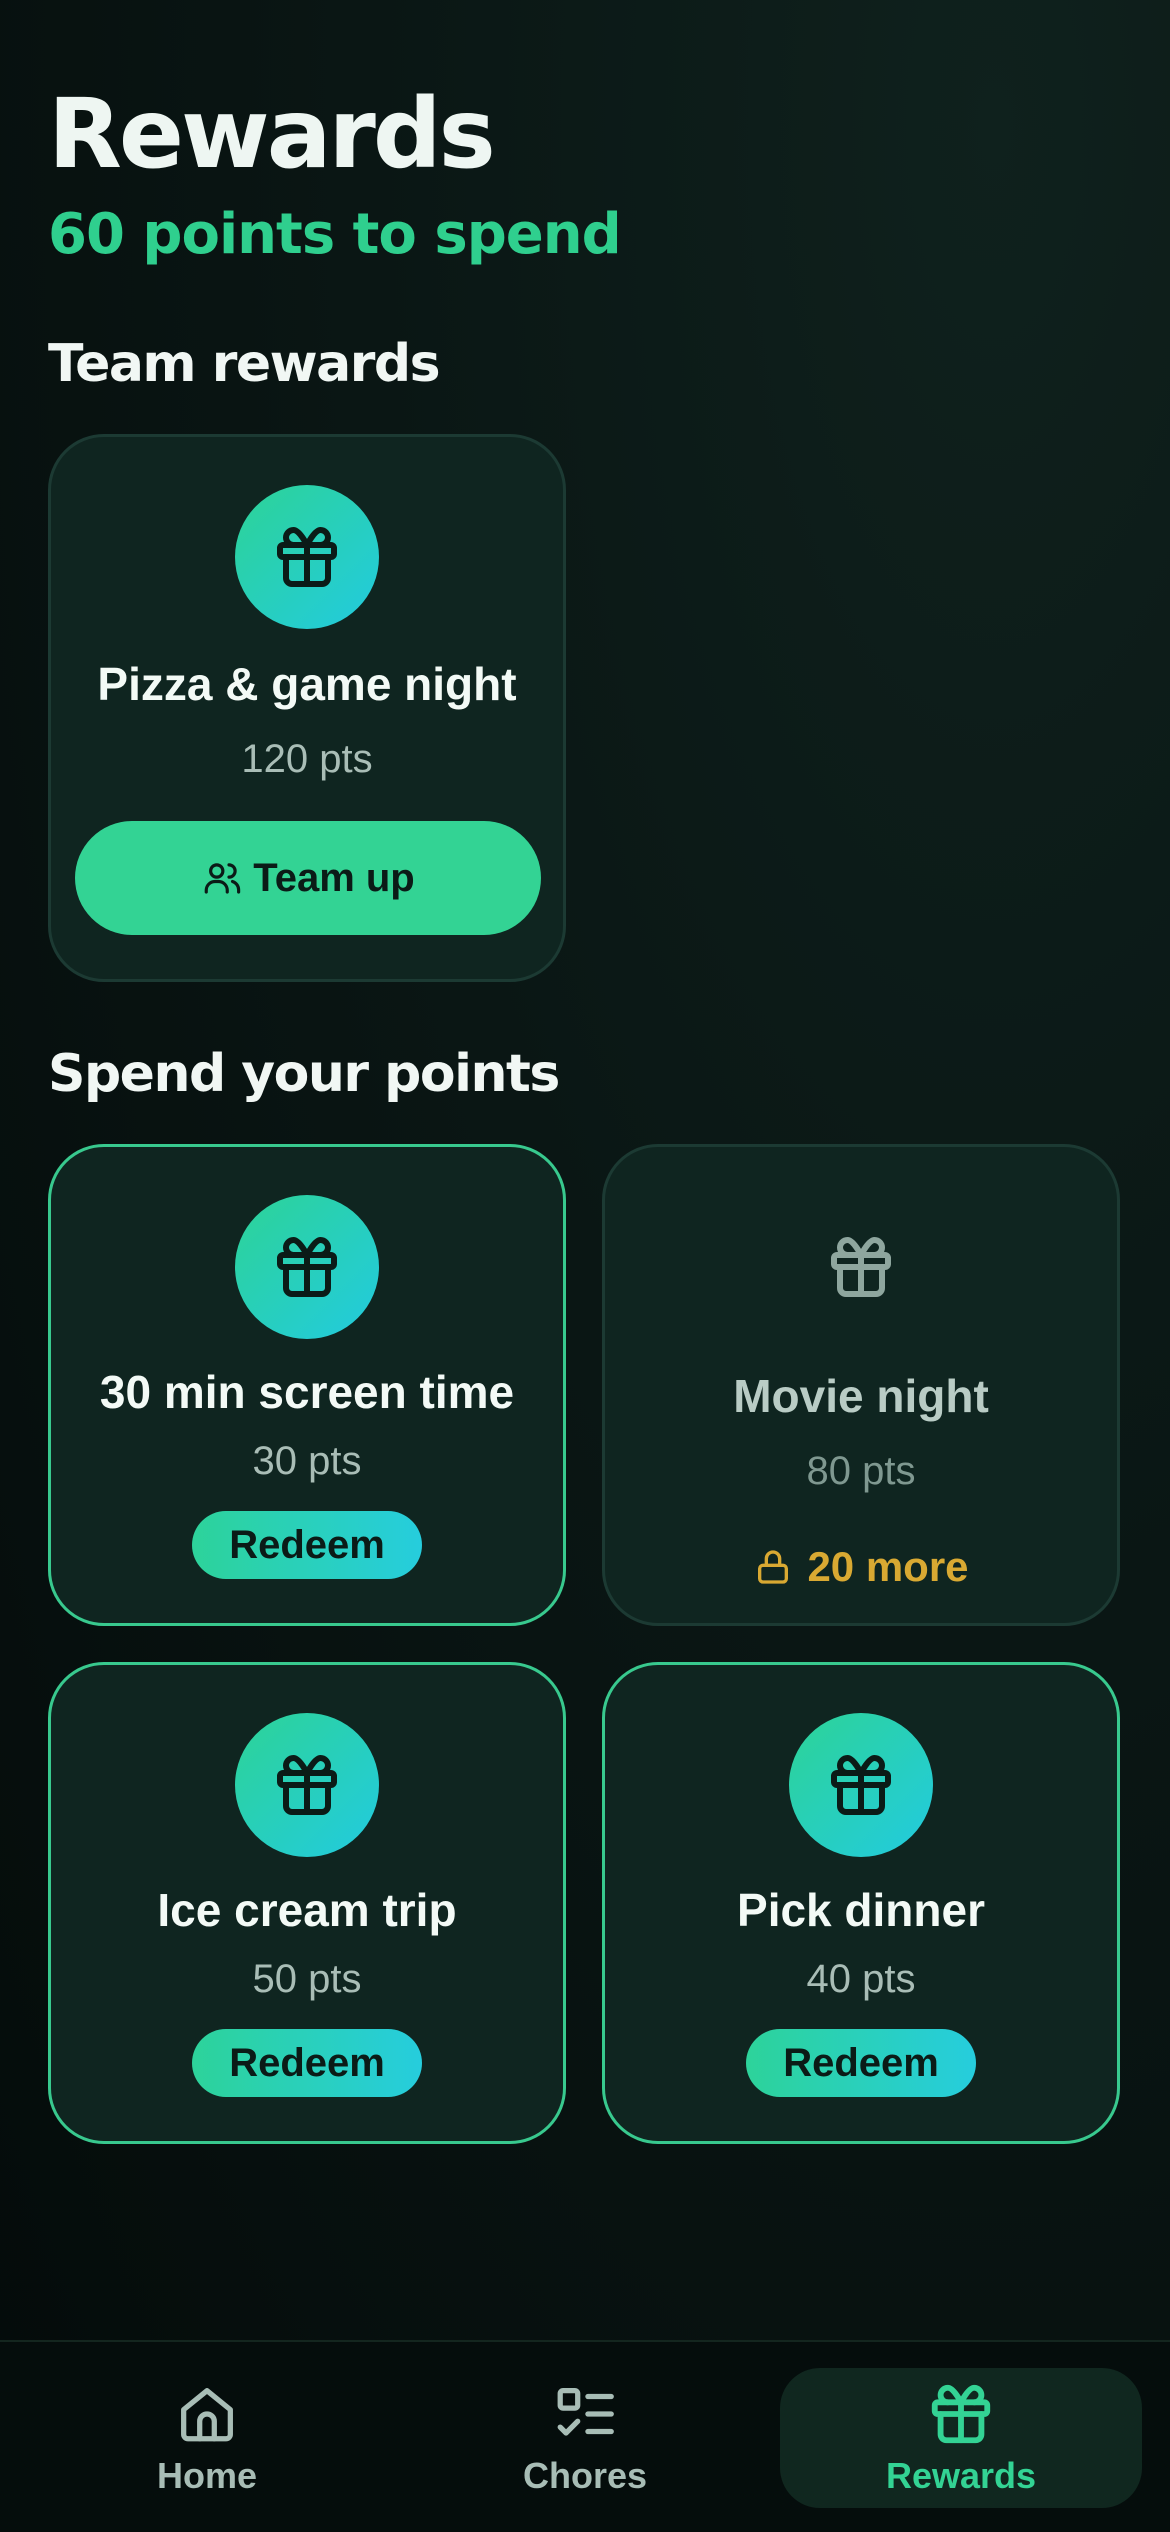  Describe the element at coordinates (307, 1392) in the screenshot. I see `reward-name: 30 min screen time` at that location.